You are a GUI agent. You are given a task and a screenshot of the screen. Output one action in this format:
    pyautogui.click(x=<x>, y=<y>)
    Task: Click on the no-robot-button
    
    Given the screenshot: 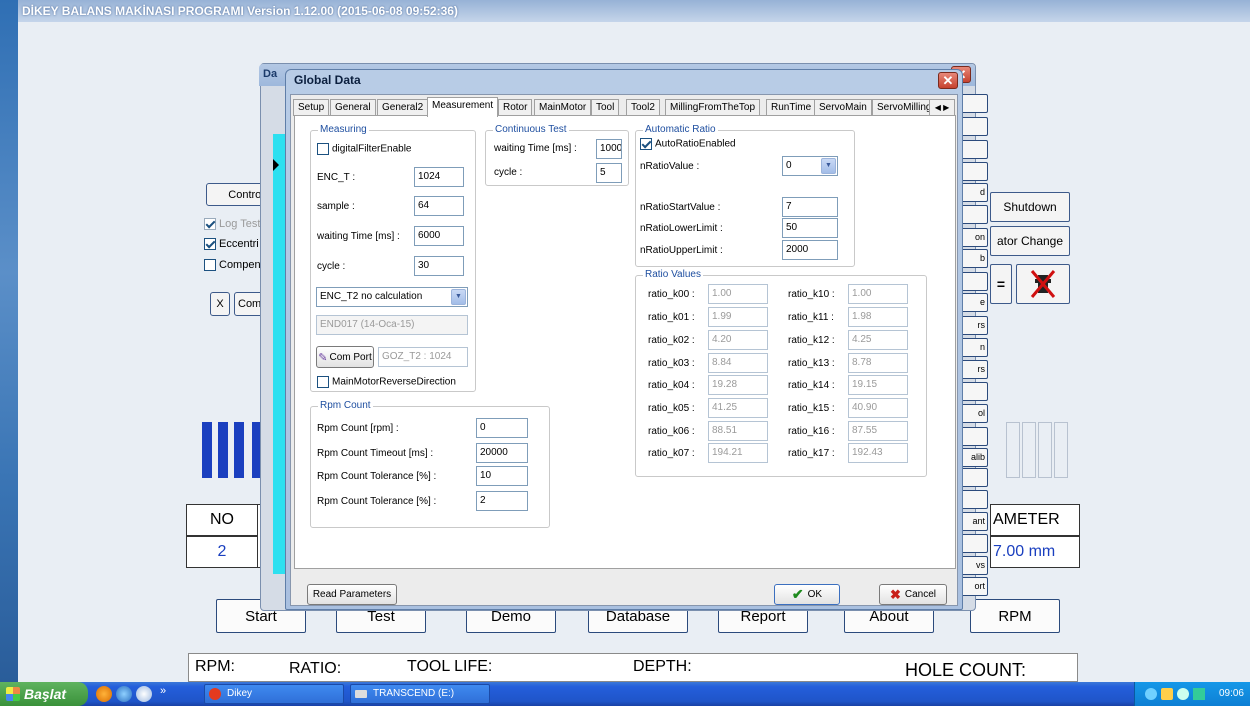 What is the action you would take?
    pyautogui.click(x=1043, y=284)
    